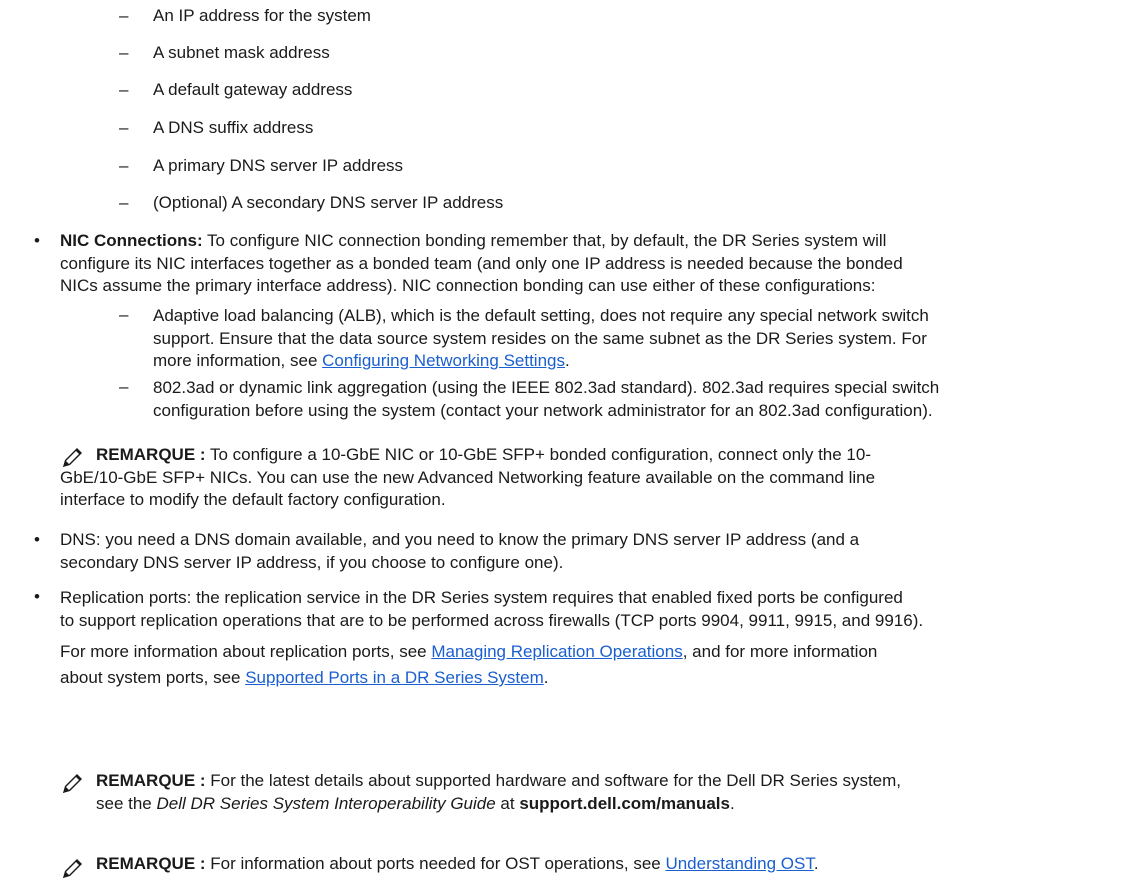 Image resolution: width=1130 pixels, height=895 pixels. Describe the element at coordinates (624, 803) in the screenshot. I see `support-site: support.dell.com/manuals` at that location.